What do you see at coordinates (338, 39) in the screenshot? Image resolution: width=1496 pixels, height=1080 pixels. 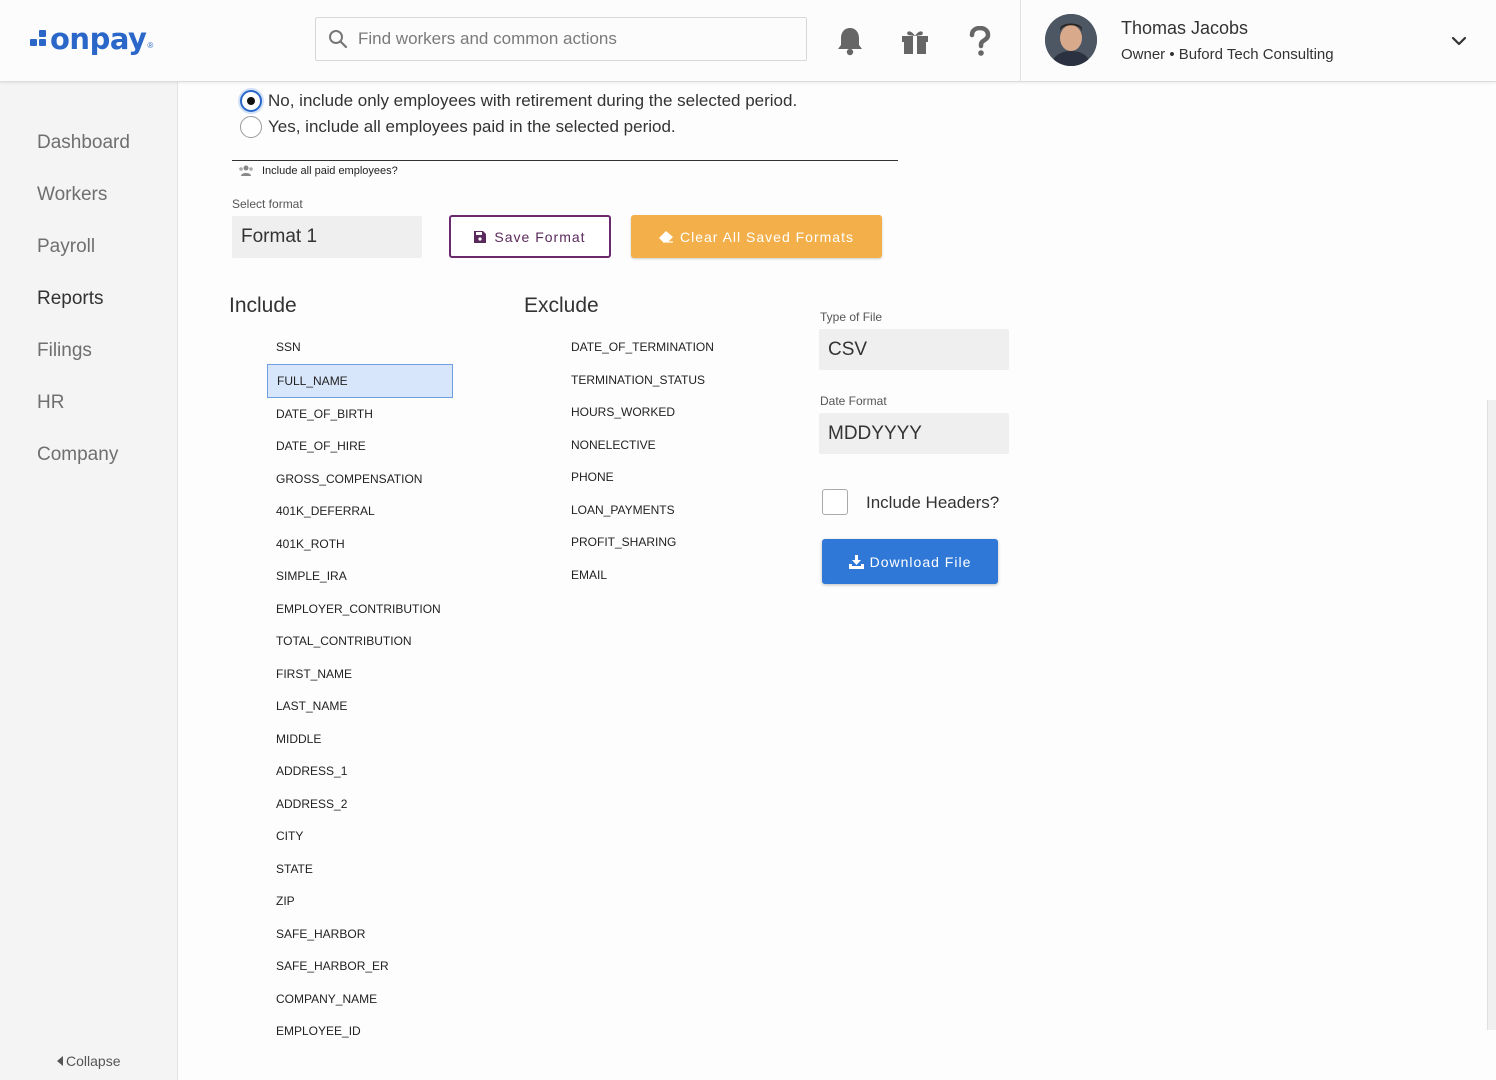 I see `search-icon` at bounding box center [338, 39].